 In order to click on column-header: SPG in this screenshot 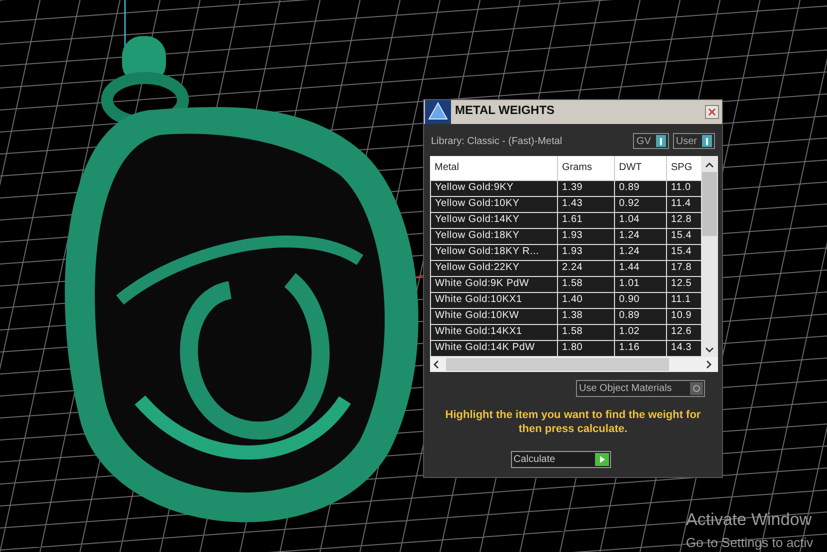, I will do `click(683, 168)`.